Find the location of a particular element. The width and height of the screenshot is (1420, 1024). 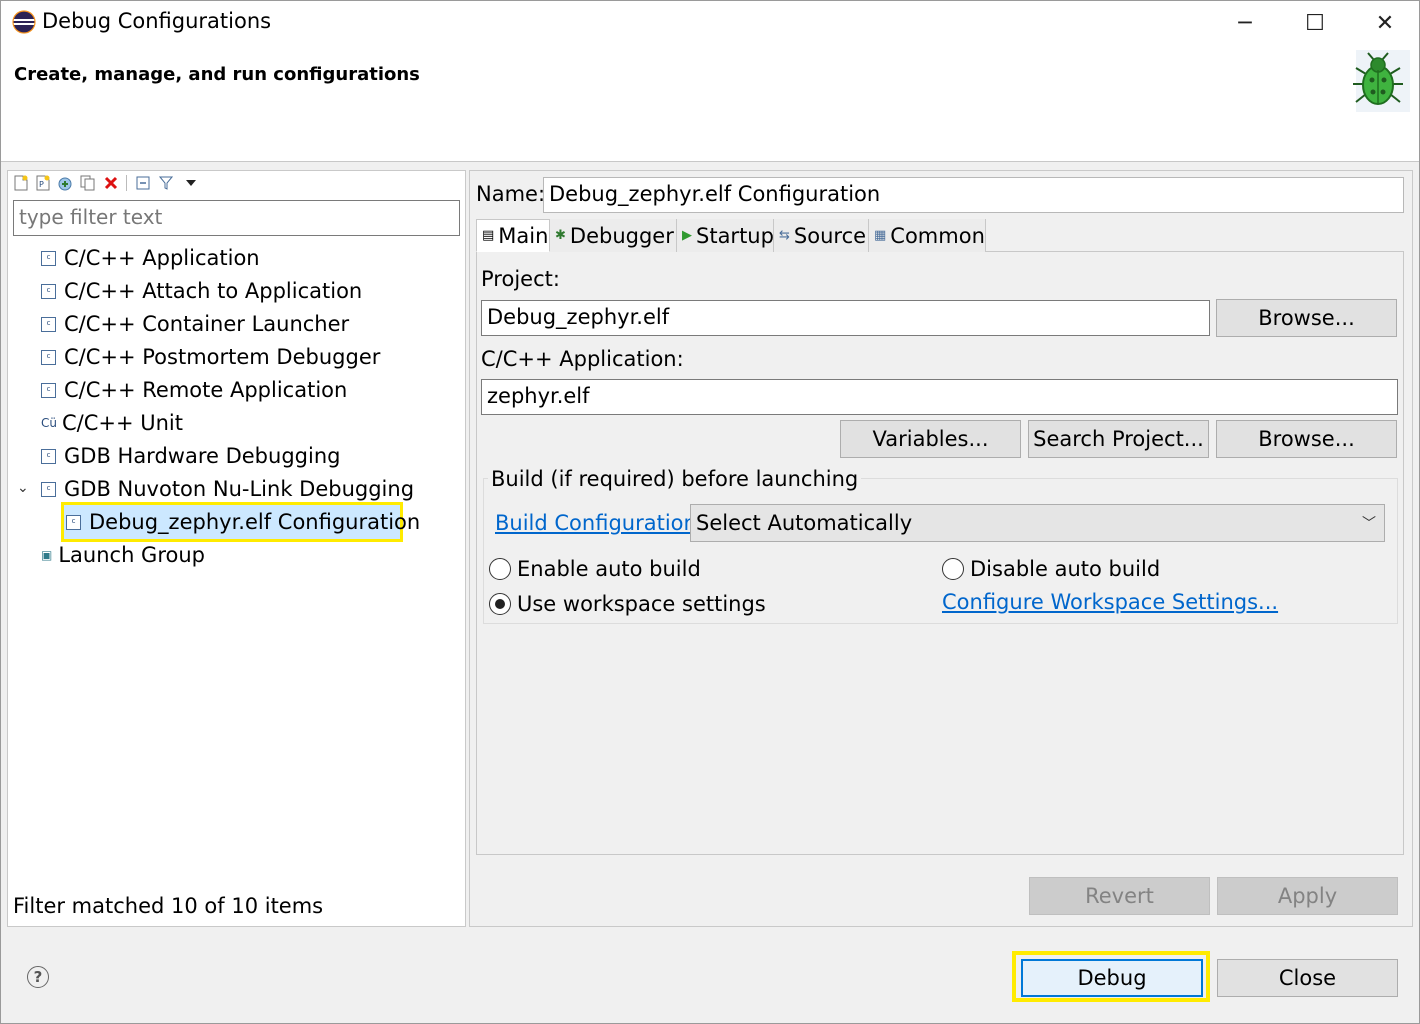

close-button: Close is located at coordinates (1307, 978).